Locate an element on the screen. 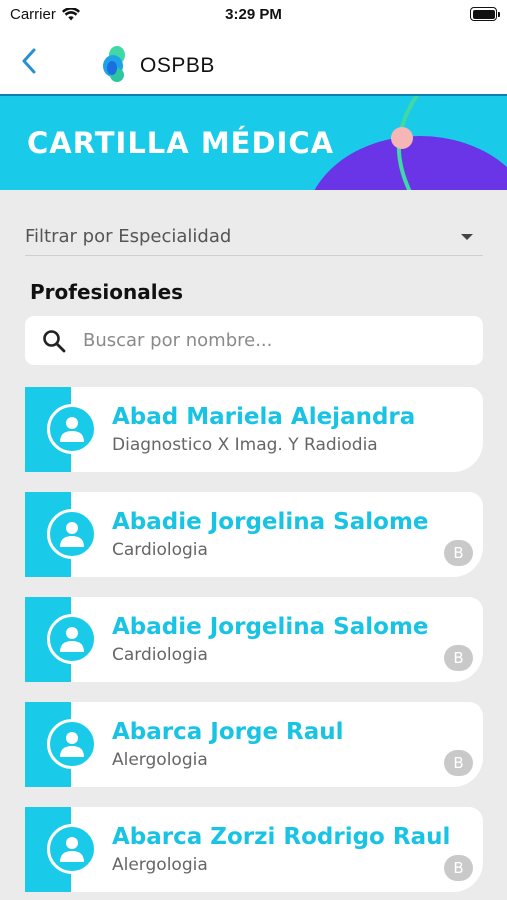 The image size is (507, 900). specialty-filter-label: Filtrar por Especialidad is located at coordinates (128, 236).